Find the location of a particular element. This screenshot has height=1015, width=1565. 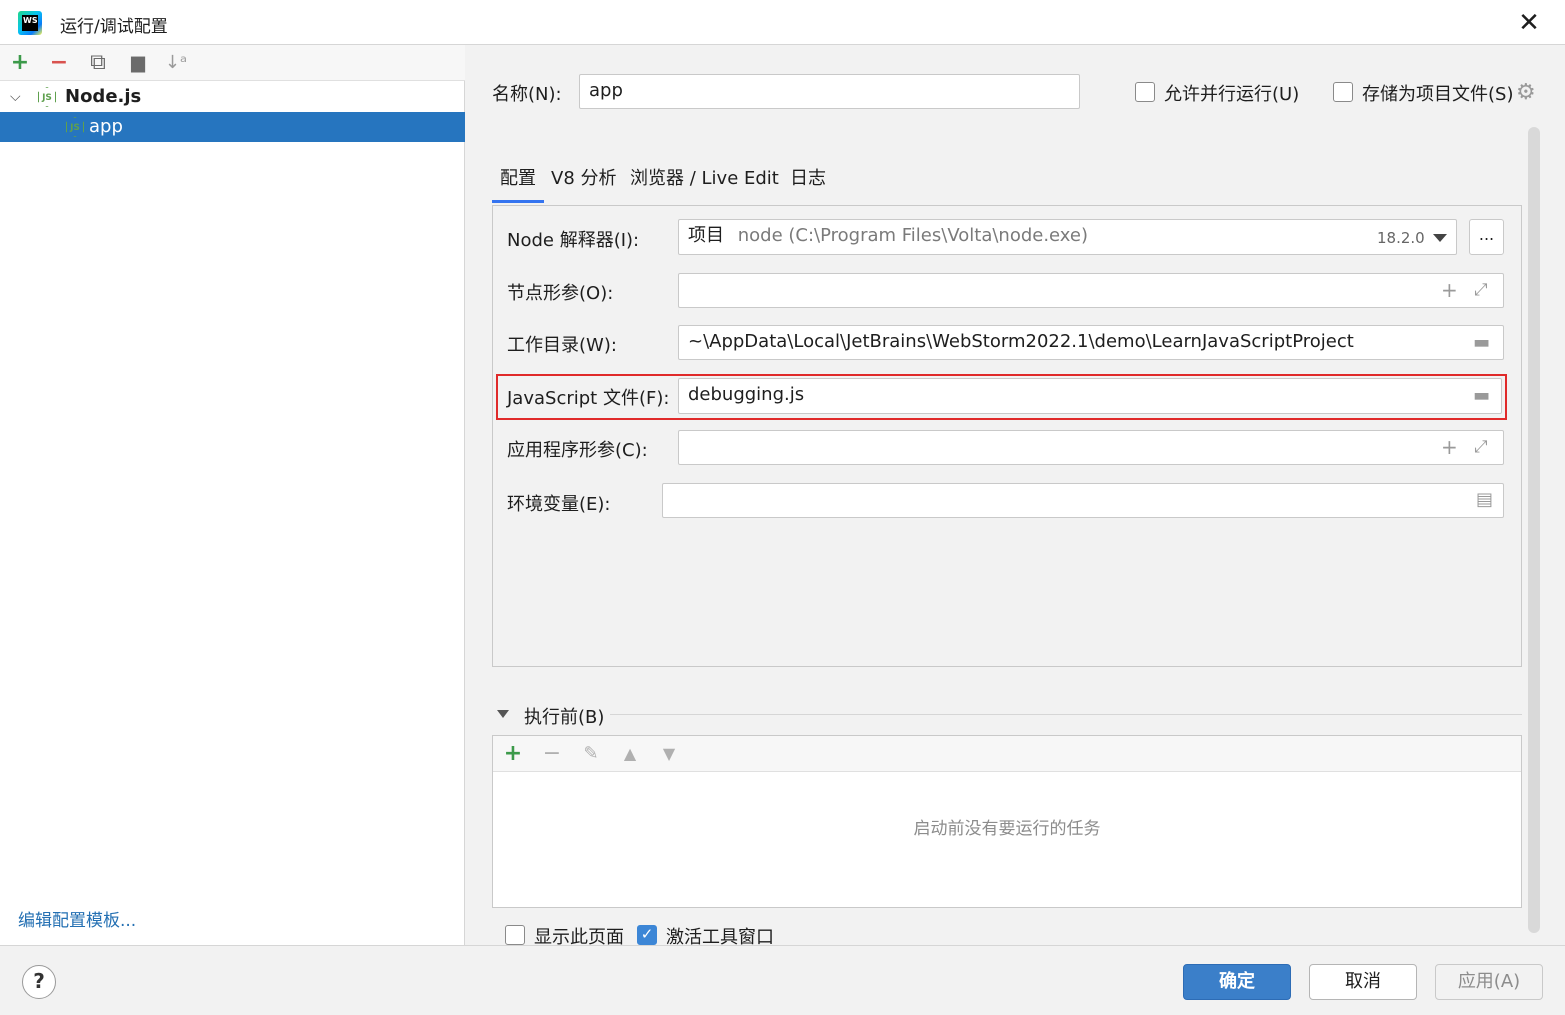

node-params-label: 节点形参(O): is located at coordinates (560, 293).